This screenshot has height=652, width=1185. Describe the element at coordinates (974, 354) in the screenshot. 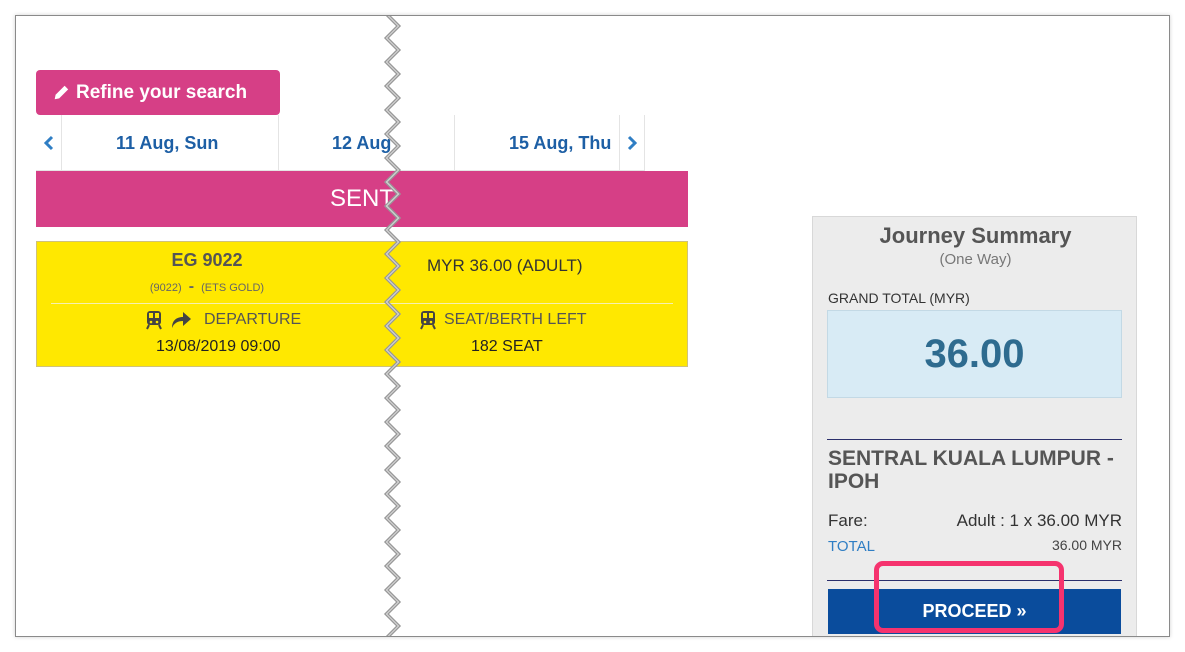

I see `grand-total-value: 36.00` at that location.